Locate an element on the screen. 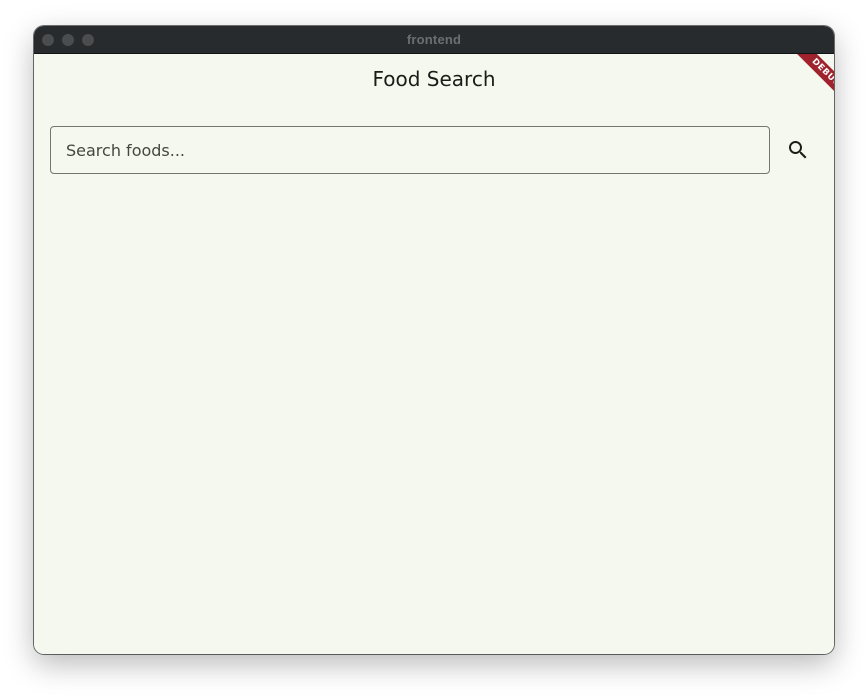  debug-banner: DEBUG is located at coordinates (804, 84).